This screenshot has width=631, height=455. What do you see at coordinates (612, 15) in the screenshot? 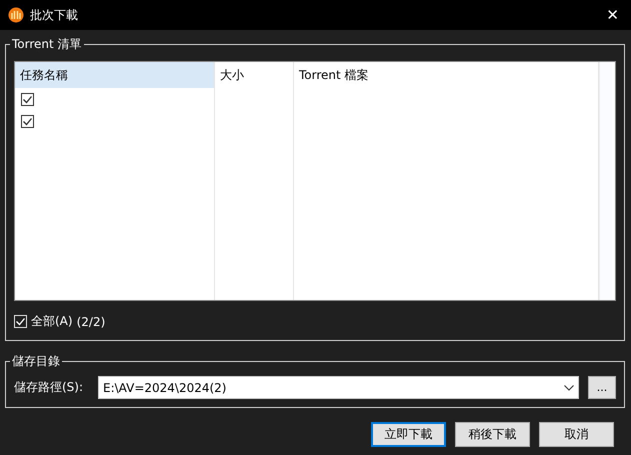
I see `close-button: ✕` at bounding box center [612, 15].